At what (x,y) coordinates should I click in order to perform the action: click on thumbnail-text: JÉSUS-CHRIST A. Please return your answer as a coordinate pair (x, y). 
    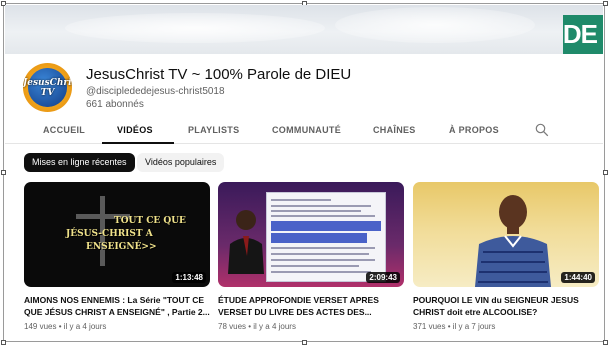
    Looking at the image, I should click on (109, 234).